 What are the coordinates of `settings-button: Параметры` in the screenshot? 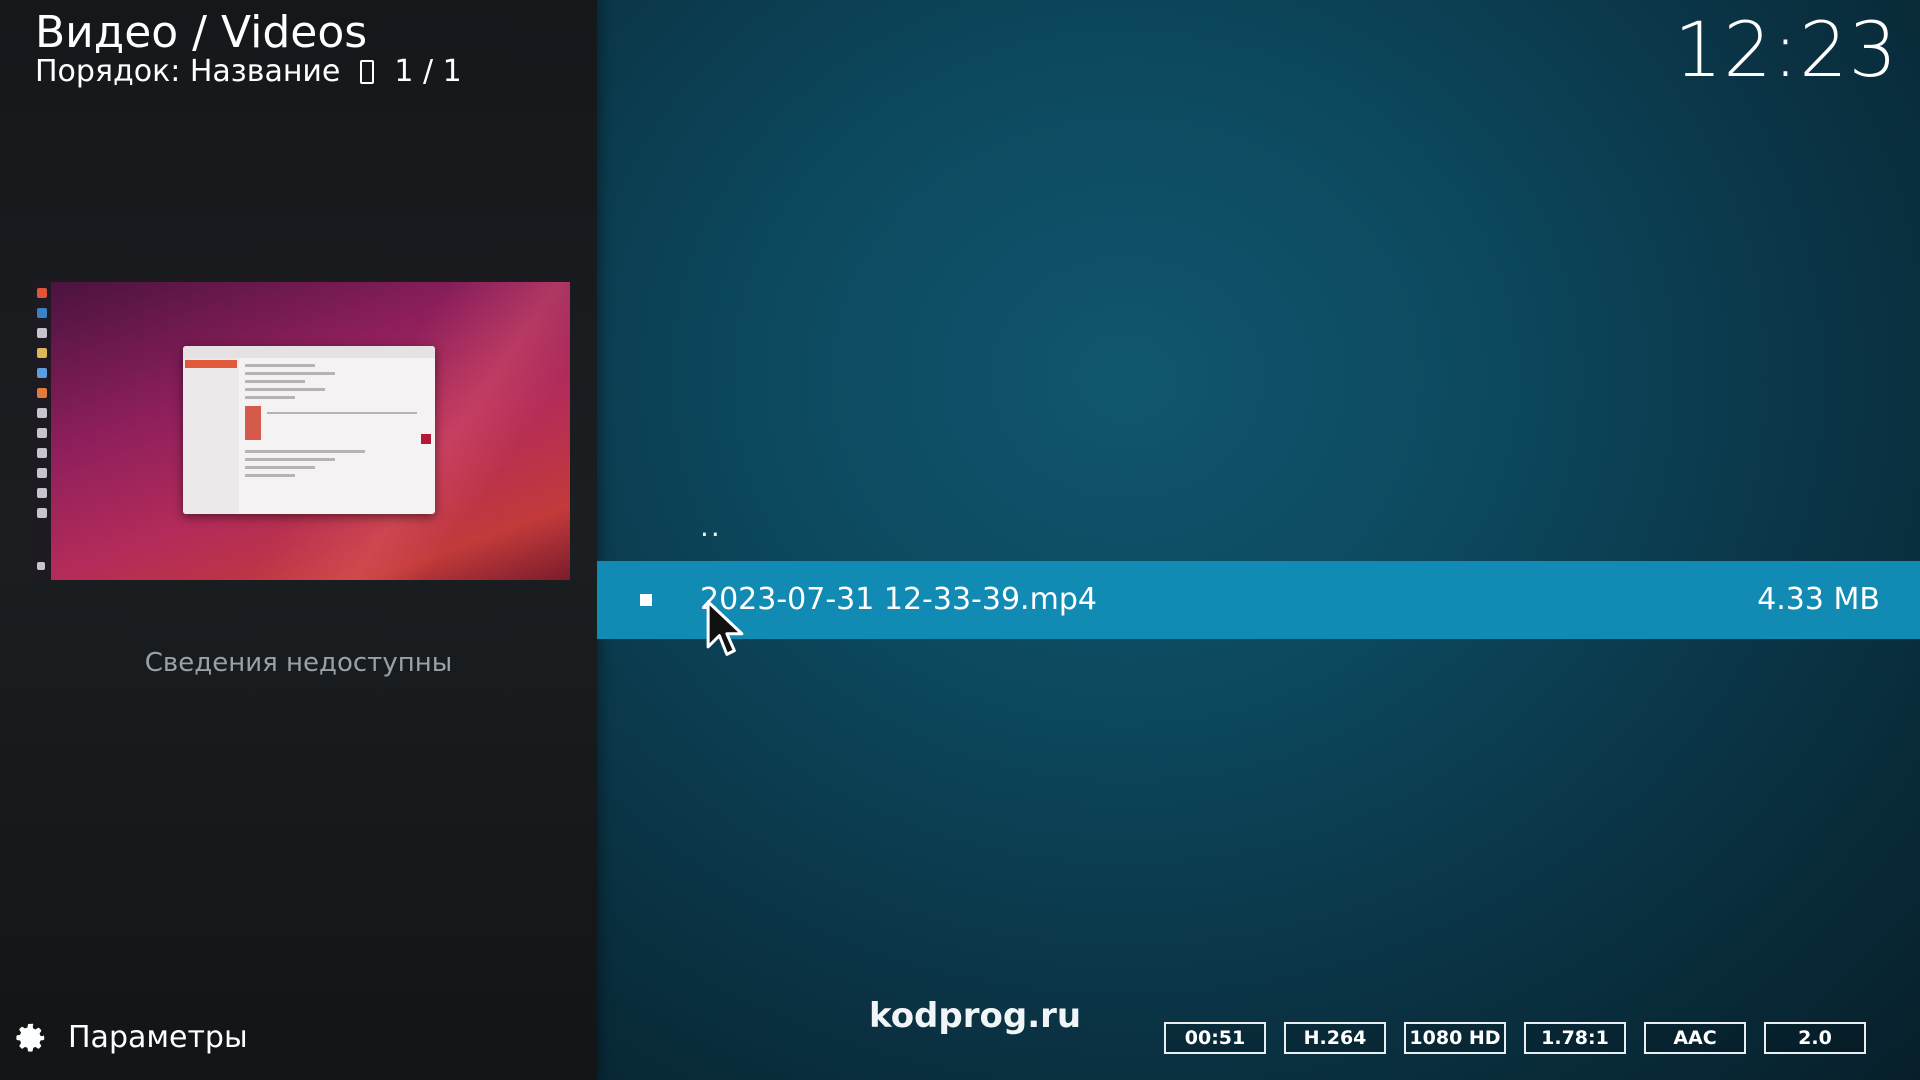 It's located at (131, 1037).